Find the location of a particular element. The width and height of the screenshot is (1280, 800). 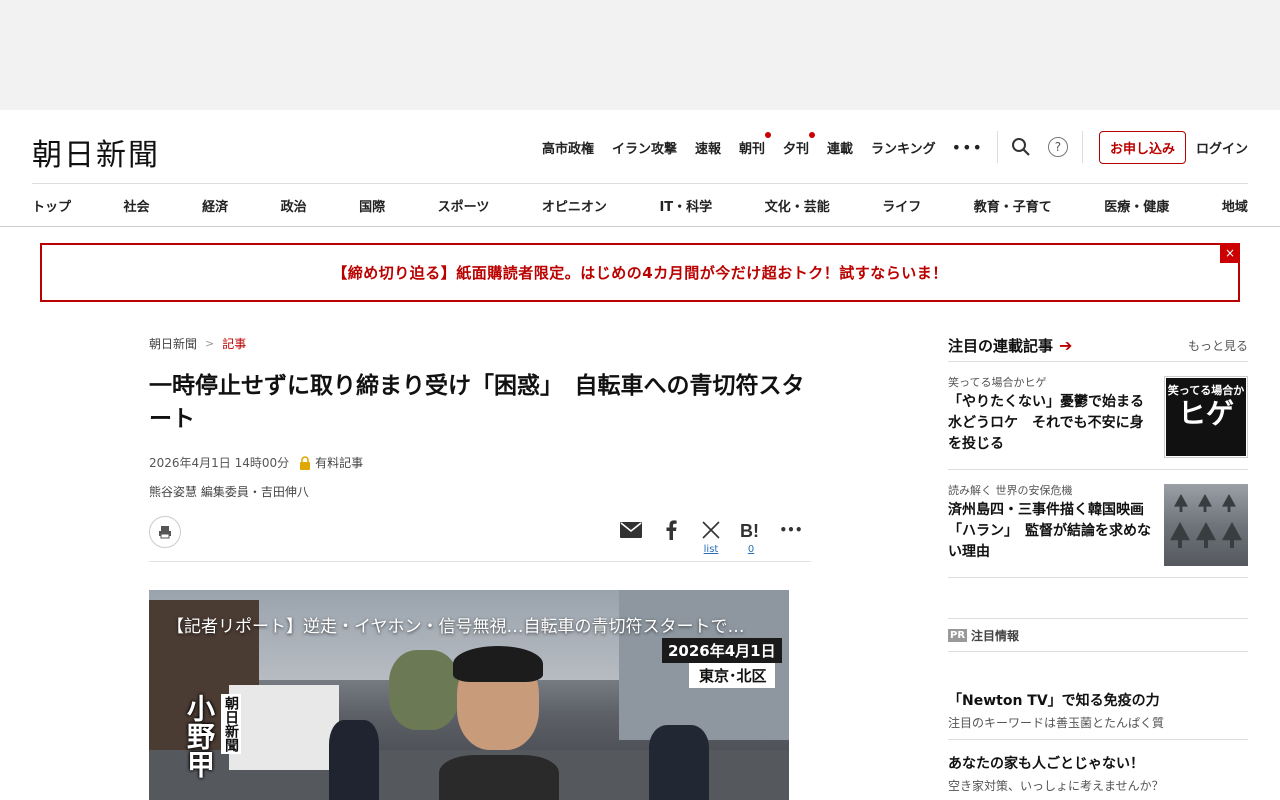

share-buttons: list B! 0 ••• is located at coordinates (711, 537).